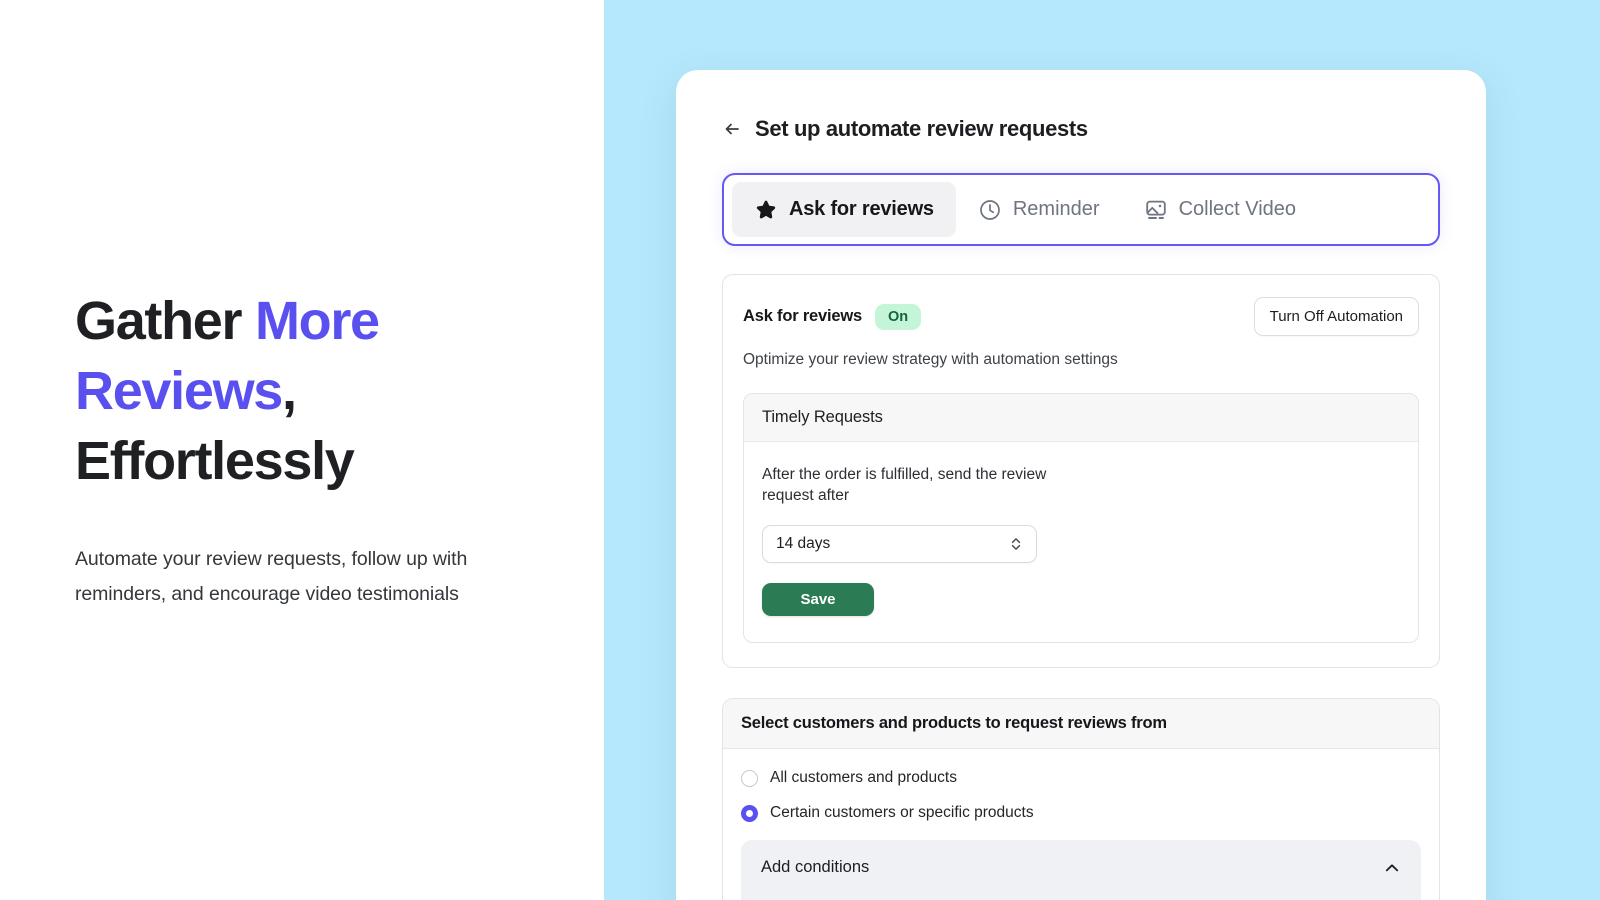 This screenshot has width=1600, height=900. I want to click on page-title: Set up automate review requests, so click(921, 128).